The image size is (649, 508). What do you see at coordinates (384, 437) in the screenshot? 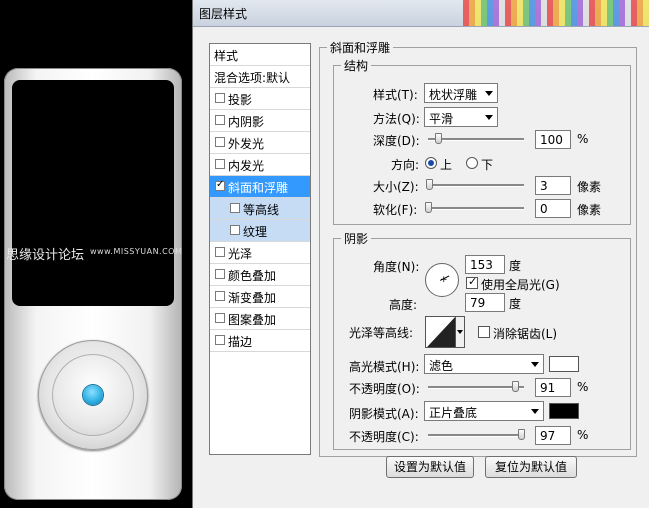
I see `shadow-opacity-label: 不透明度(C):` at bounding box center [384, 437].